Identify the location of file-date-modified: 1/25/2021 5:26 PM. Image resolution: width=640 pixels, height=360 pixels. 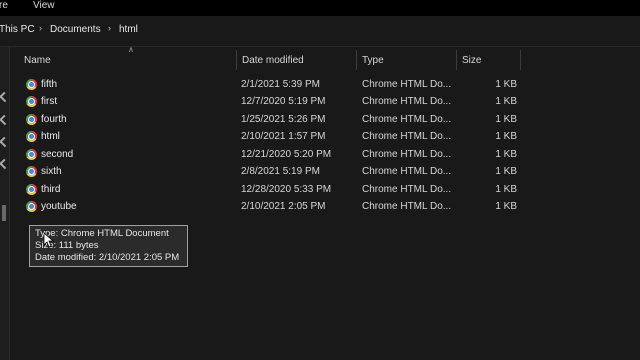
(283, 119).